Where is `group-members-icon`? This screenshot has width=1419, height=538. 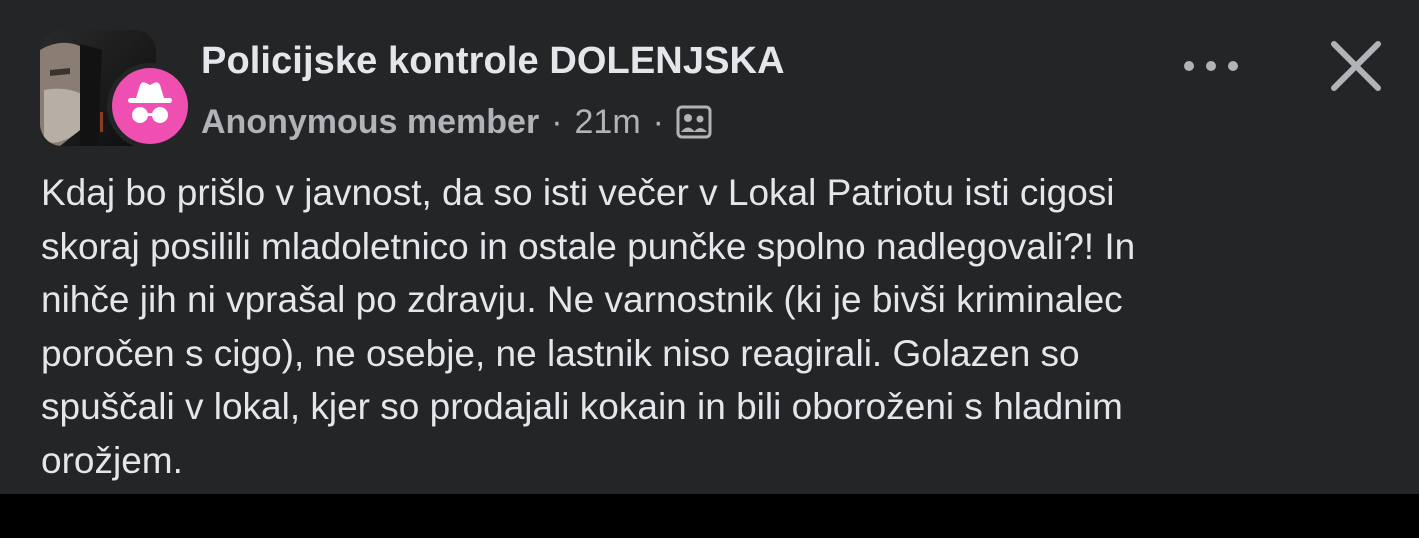
group-members-icon is located at coordinates (694, 122).